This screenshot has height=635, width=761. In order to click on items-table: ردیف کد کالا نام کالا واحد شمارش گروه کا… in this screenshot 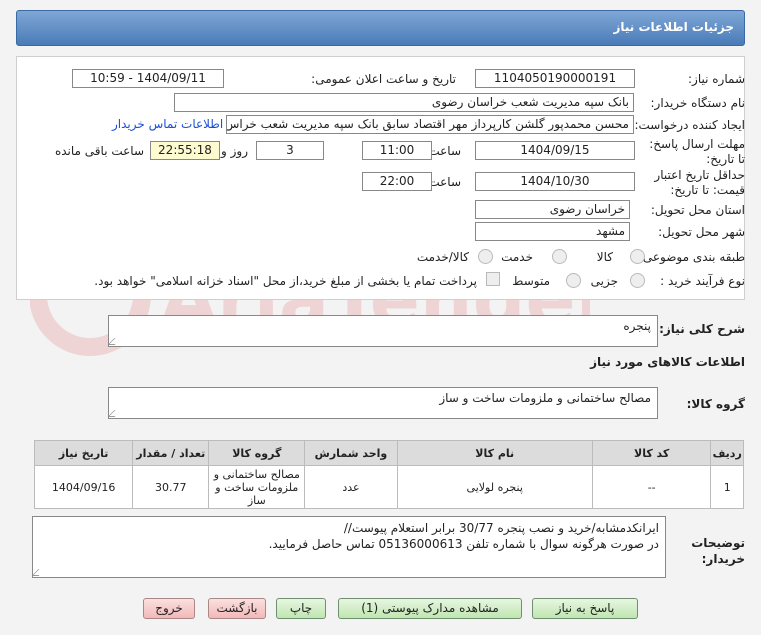, I will do `click(388, 474)`.